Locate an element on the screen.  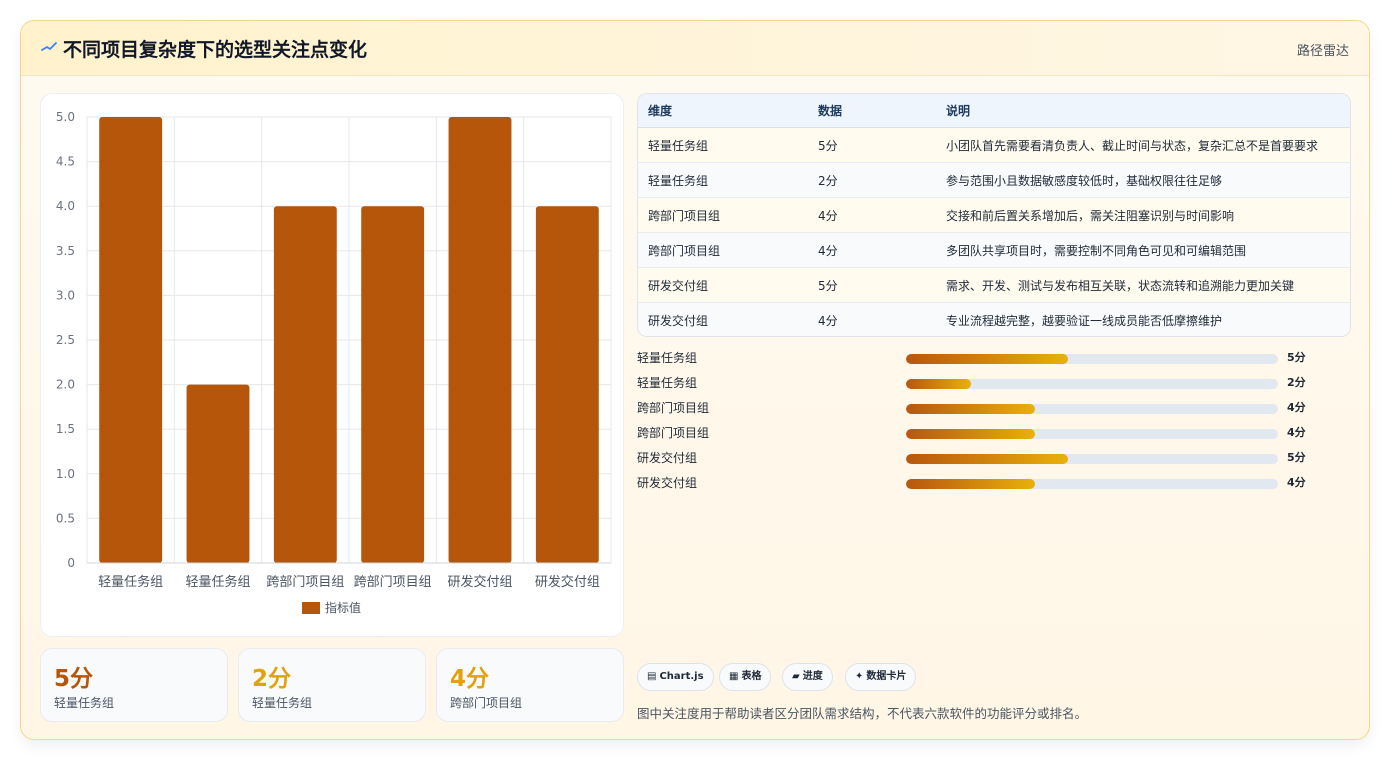
cell-description: 交接和前后置关系增加后，需关注阻塞识别与时间影响 is located at coordinates (1143, 215).